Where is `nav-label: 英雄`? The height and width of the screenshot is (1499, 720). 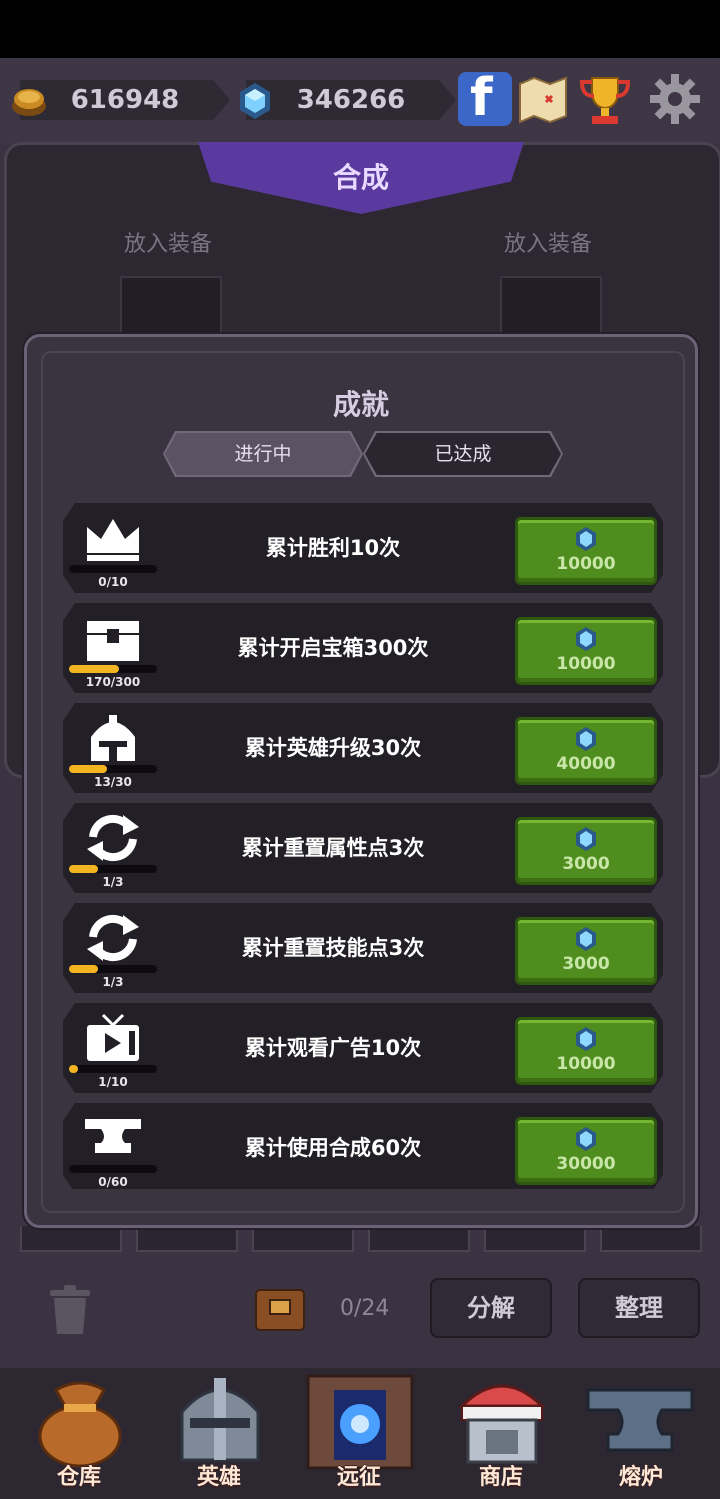
nav-label: 英雄 is located at coordinates (218, 1477).